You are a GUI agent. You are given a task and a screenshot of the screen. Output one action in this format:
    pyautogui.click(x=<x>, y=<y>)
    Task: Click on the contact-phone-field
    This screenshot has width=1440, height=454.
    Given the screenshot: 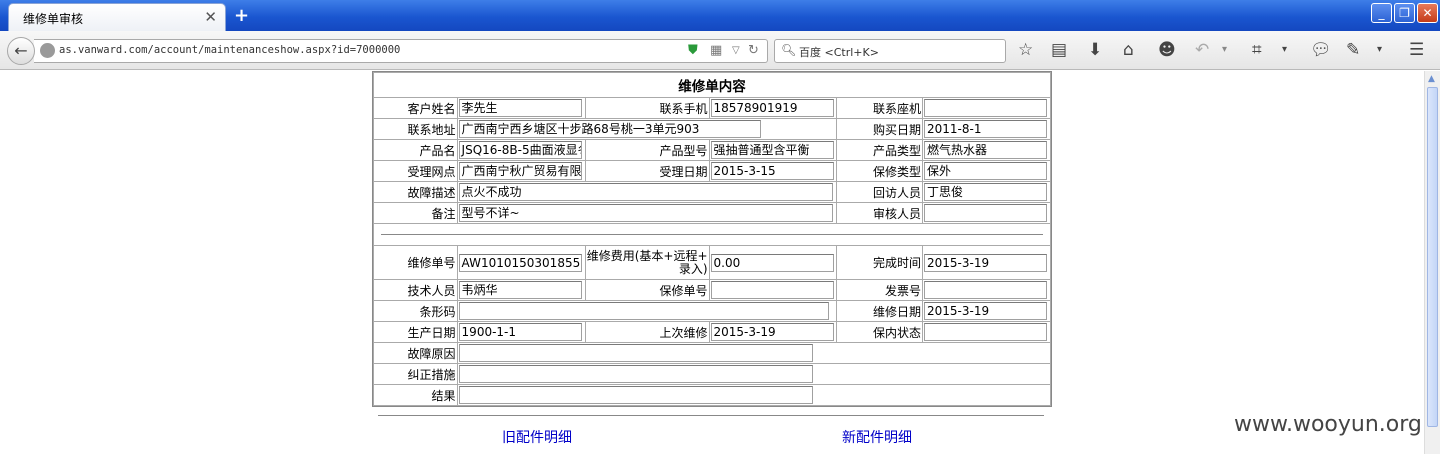 What is the action you would take?
    pyautogui.click(x=985, y=108)
    